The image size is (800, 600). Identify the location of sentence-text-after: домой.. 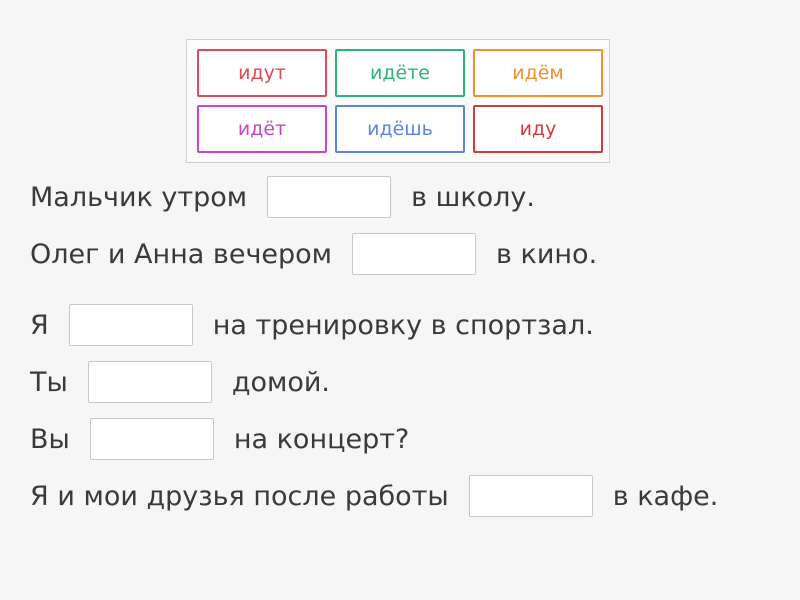
(281, 382).